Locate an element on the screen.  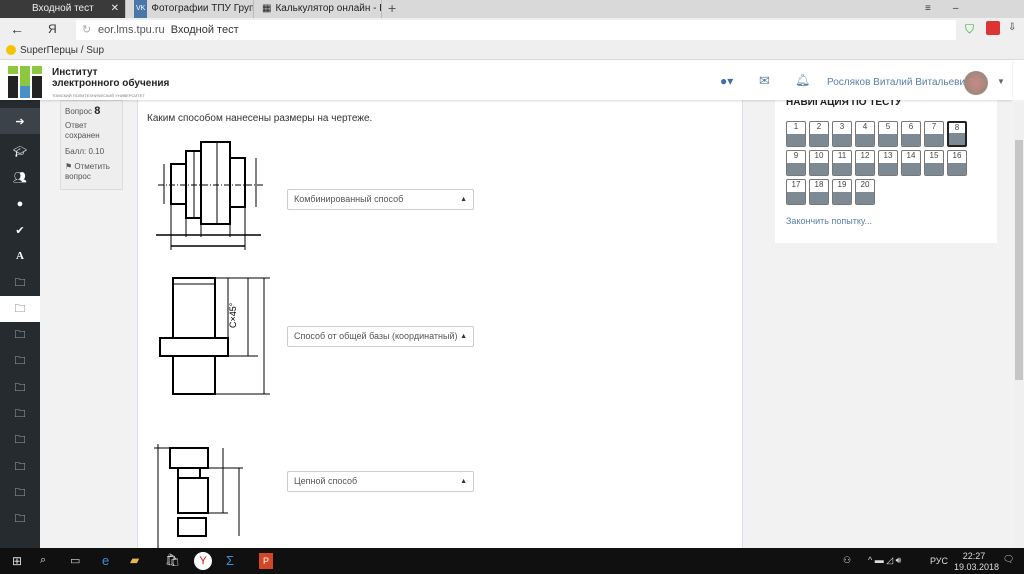
tray-icons: ^ ▬ ◿ 🔊︎ is located at coordinates (884, 560).